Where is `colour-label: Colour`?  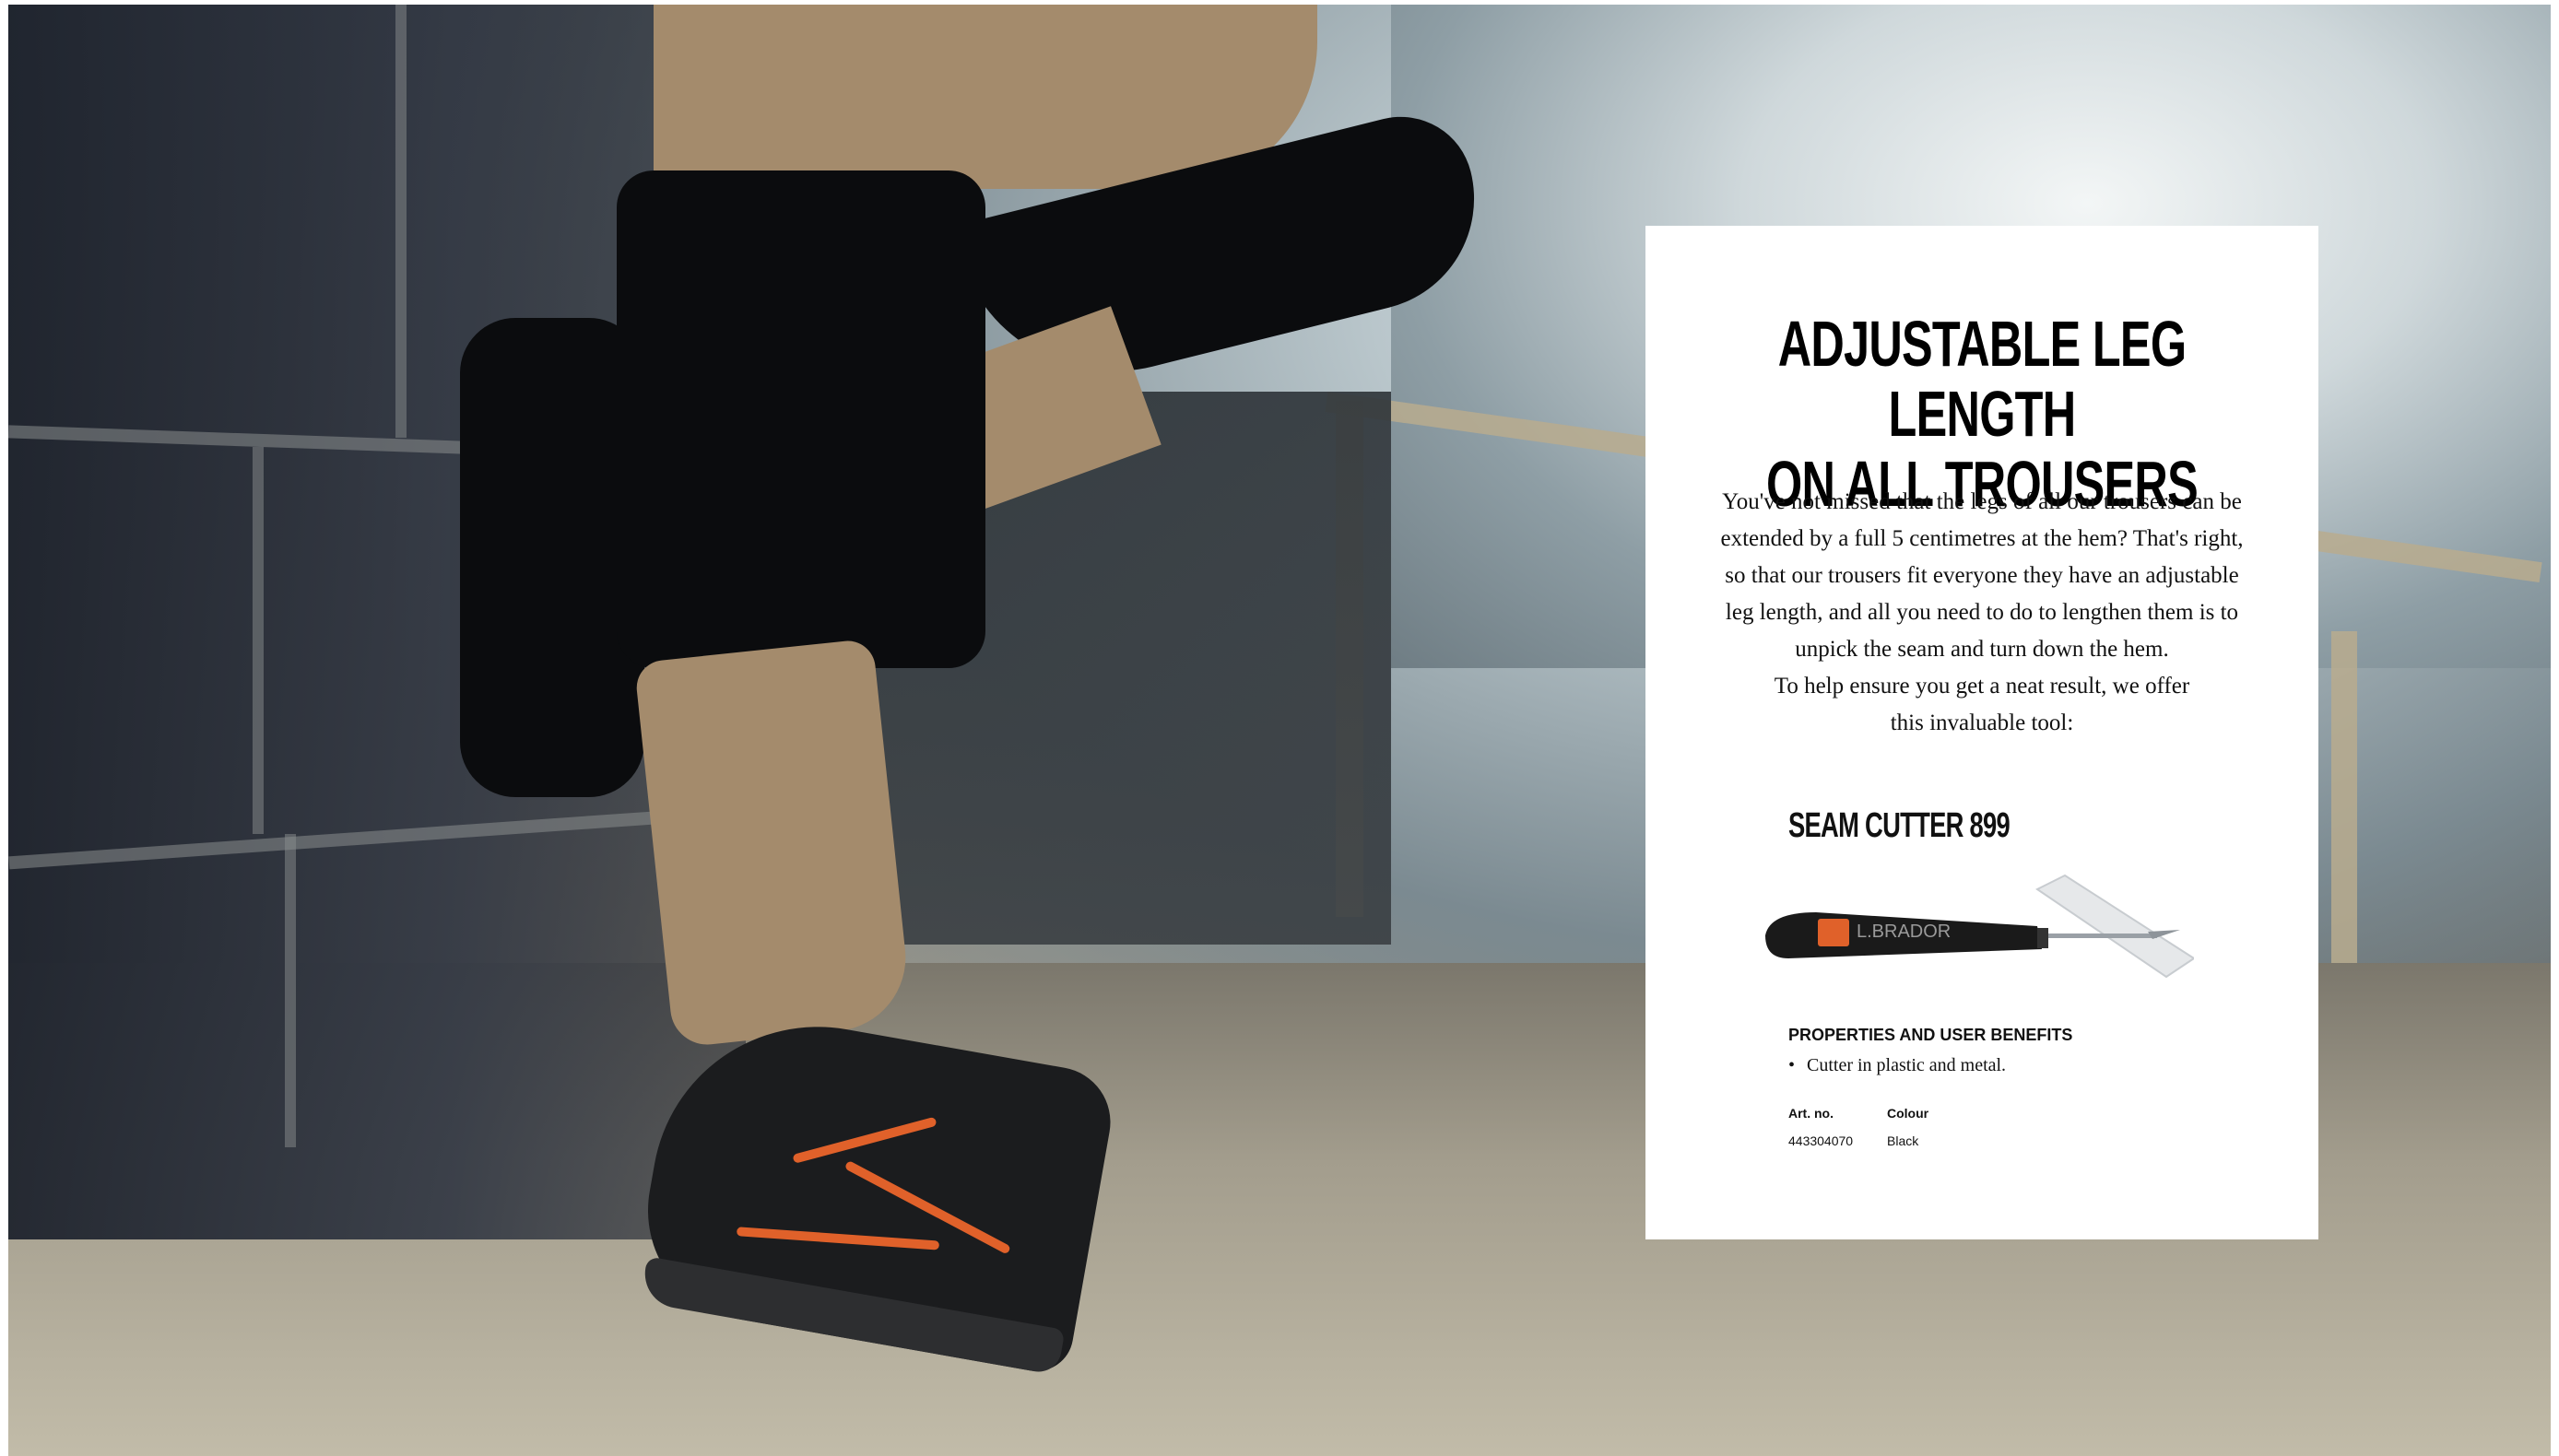
colour-label: Colour is located at coordinates (1908, 1113).